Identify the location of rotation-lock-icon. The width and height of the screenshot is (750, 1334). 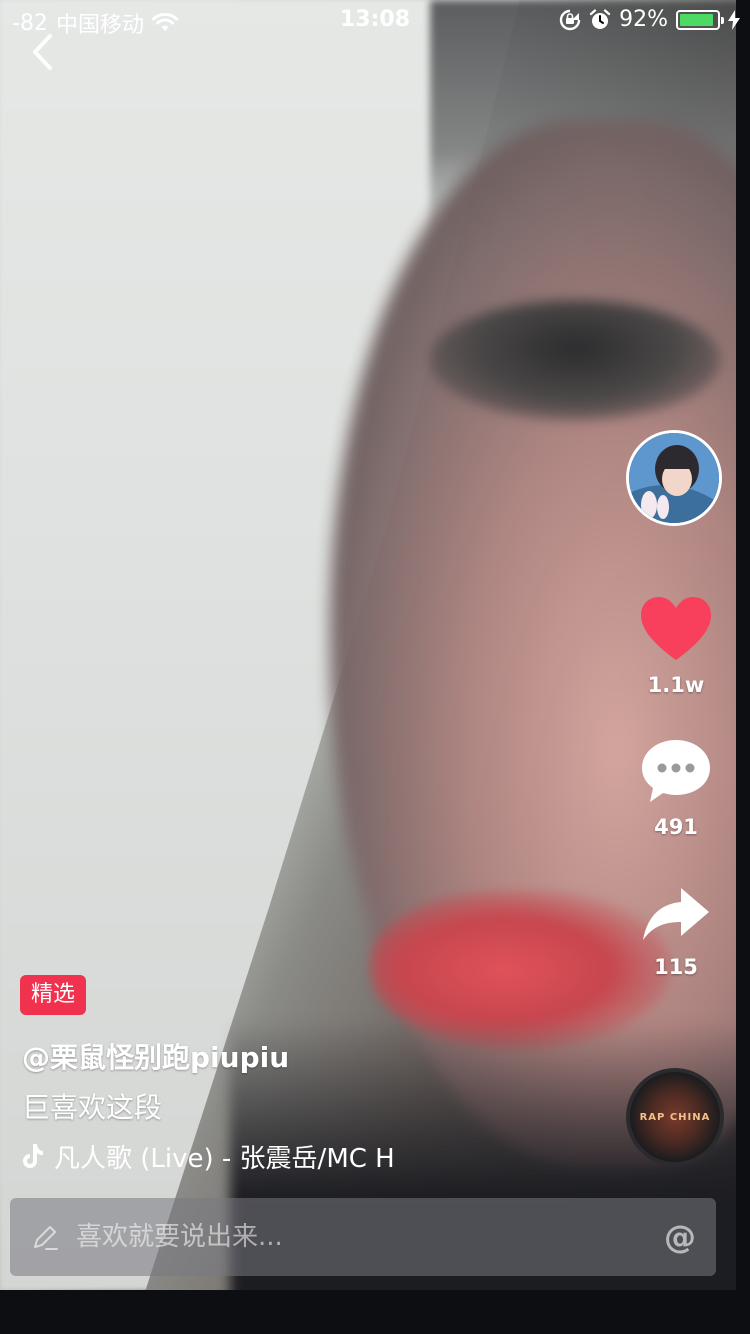
(570, 19).